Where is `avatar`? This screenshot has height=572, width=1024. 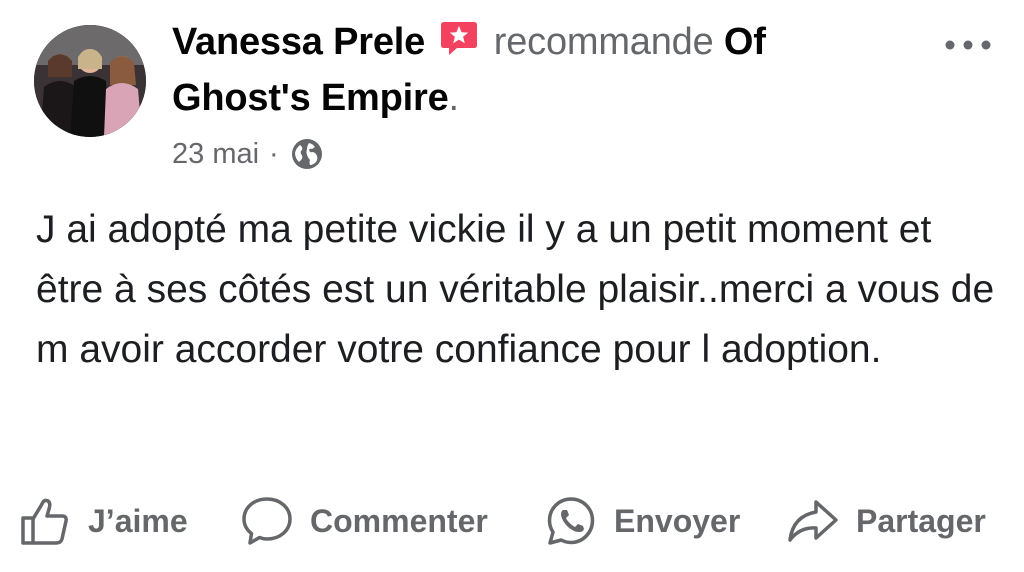 avatar is located at coordinates (90, 81).